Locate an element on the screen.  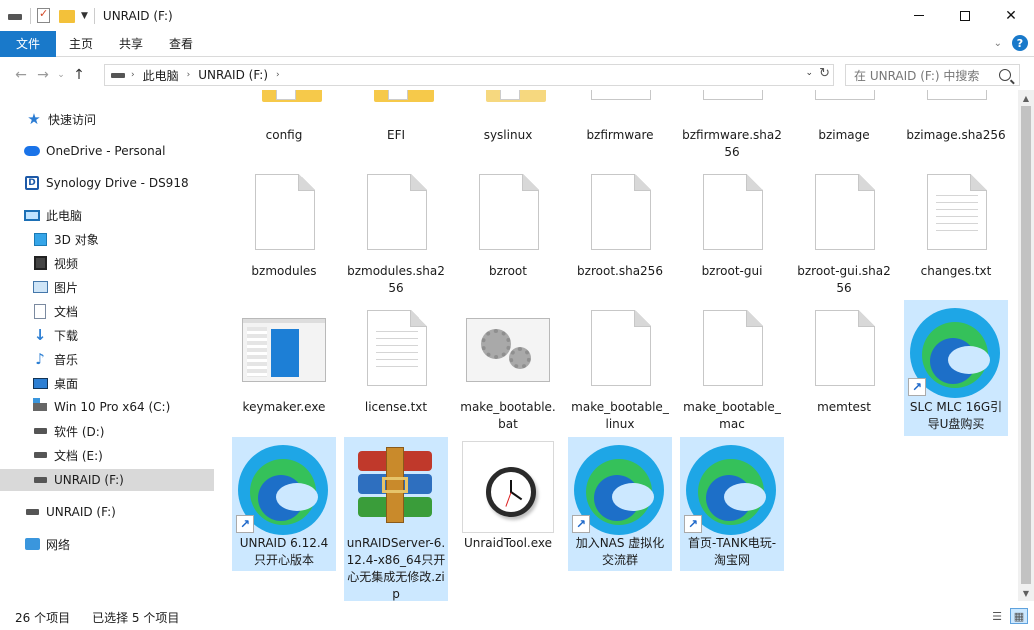
file-item: keymaker.exe is located at coordinates (284, 366).